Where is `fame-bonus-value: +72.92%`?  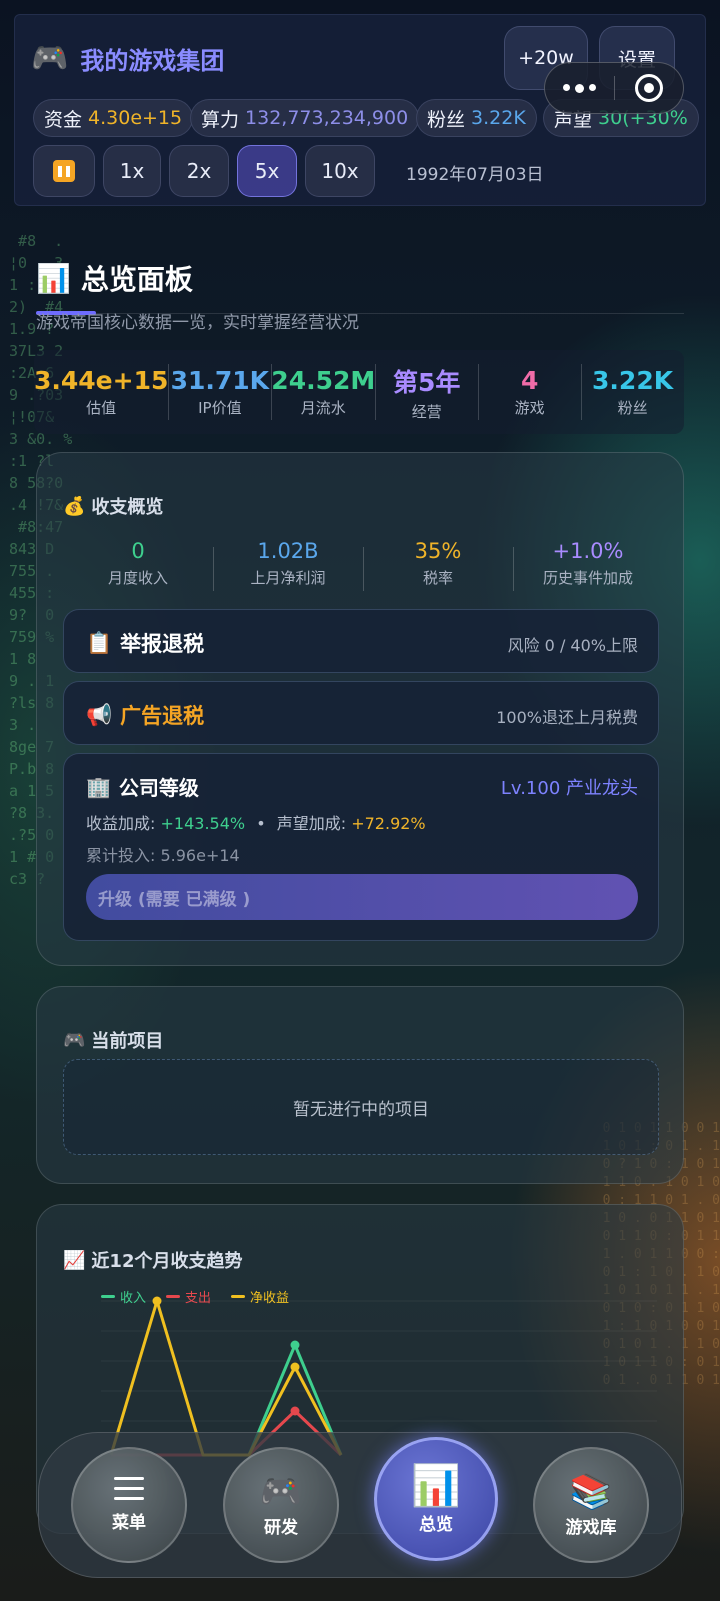 fame-bonus-value: +72.92% is located at coordinates (388, 823).